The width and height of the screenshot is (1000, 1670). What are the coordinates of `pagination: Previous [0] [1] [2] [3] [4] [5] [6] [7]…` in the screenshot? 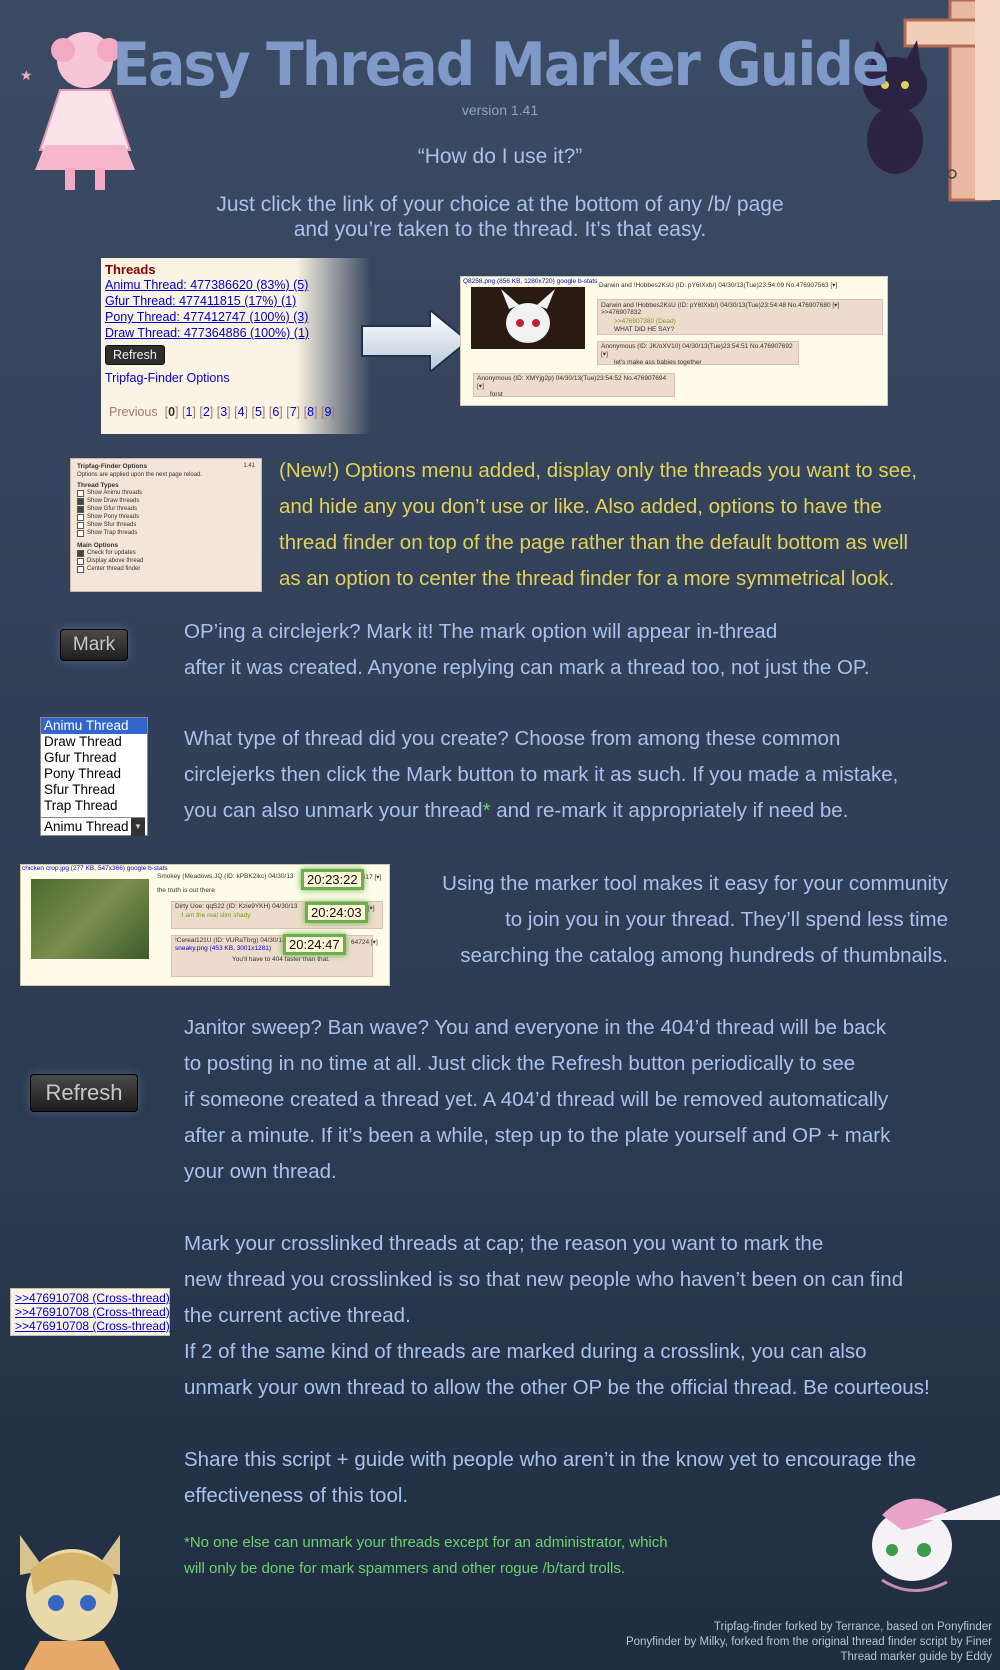 It's located at (222, 412).